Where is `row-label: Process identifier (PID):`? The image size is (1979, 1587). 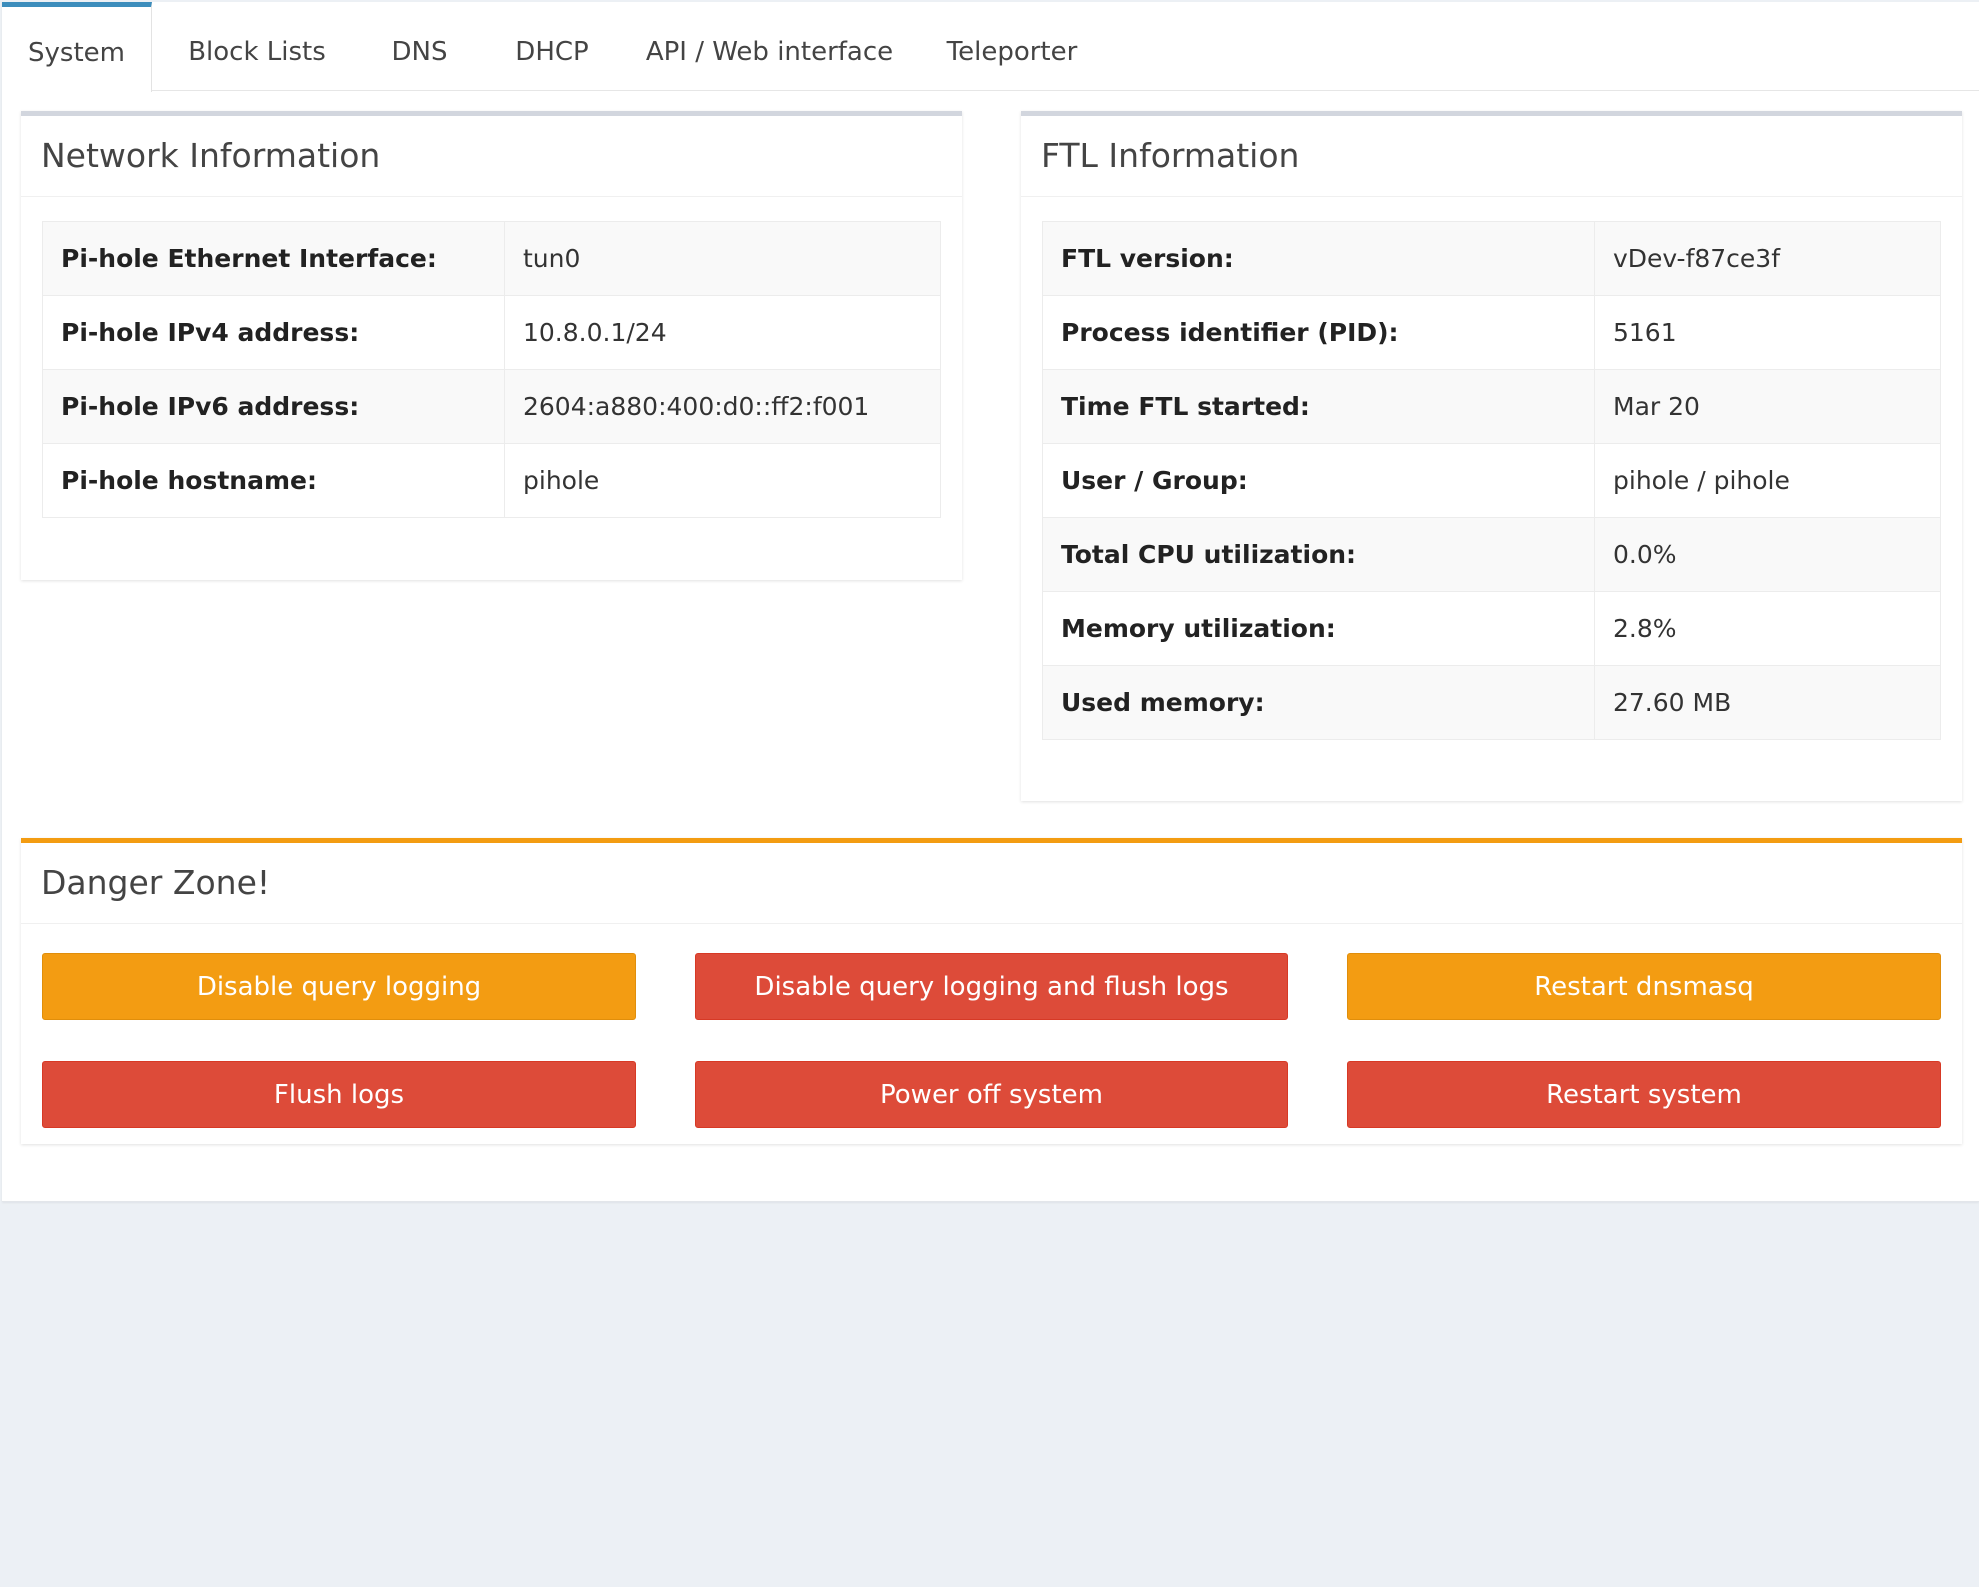 row-label: Process identifier (PID): is located at coordinates (1318, 332).